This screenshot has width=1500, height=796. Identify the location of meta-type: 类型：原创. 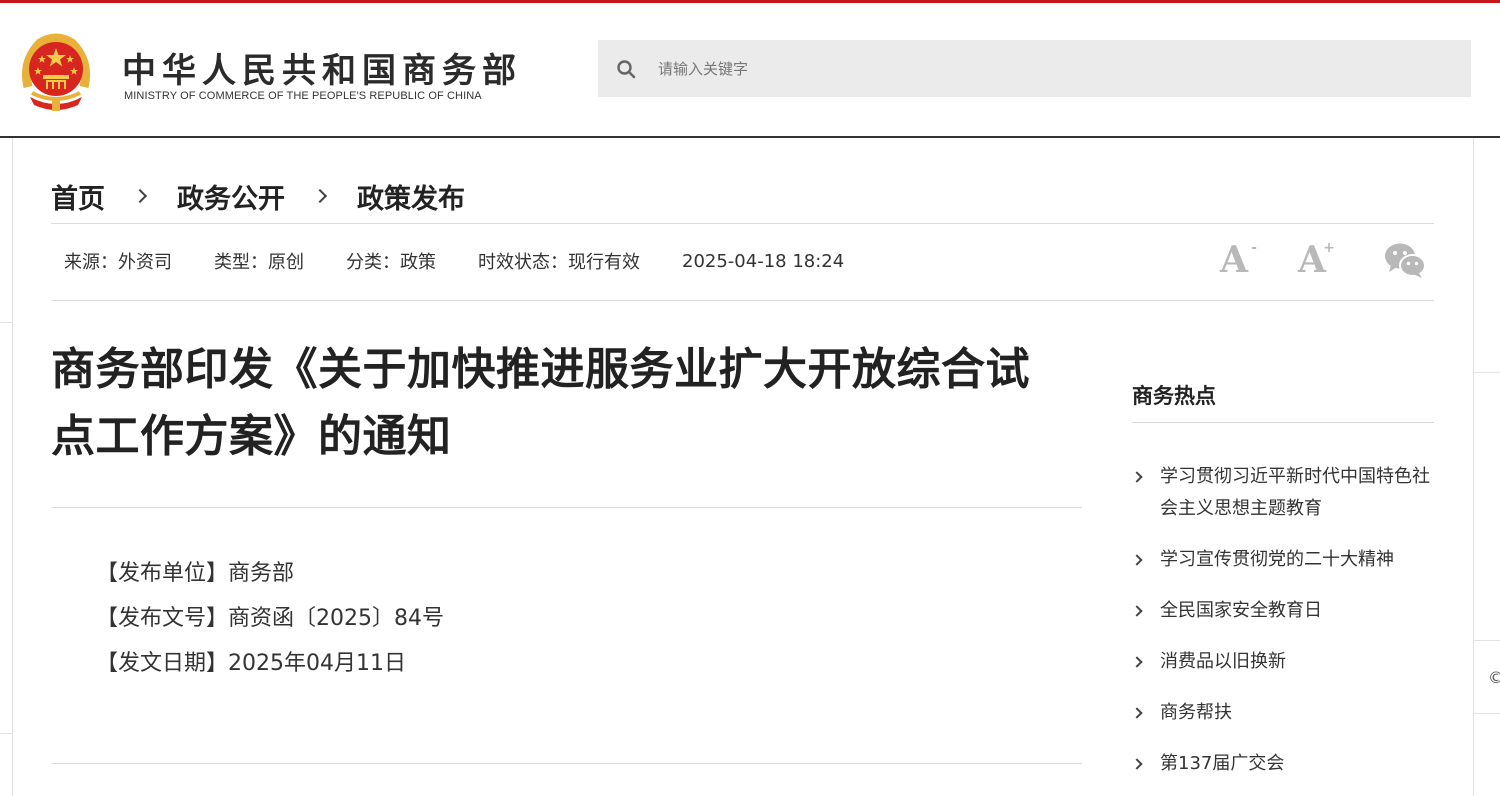
(259, 262).